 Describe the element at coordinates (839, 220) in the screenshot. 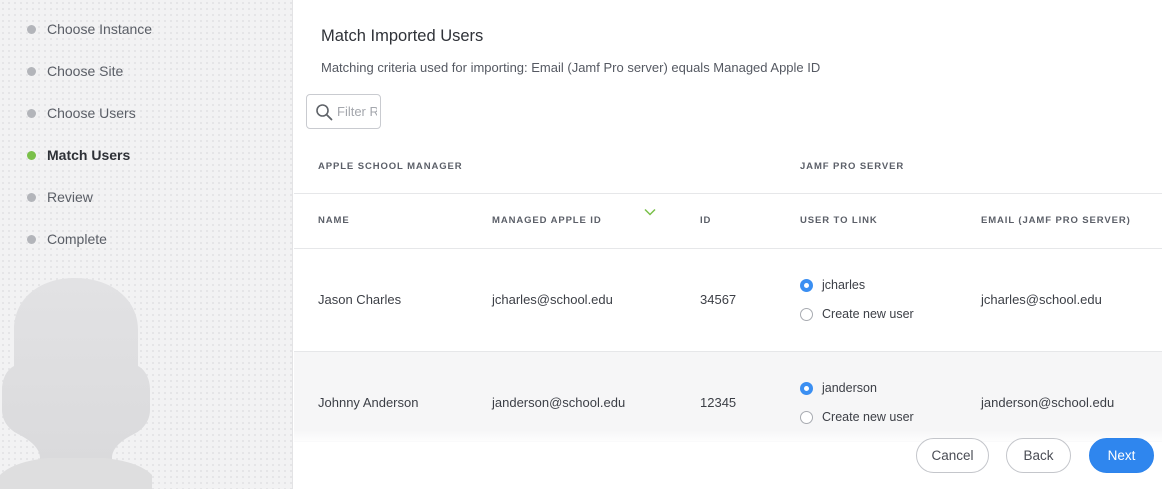

I see `column-user-to-link: USER TO LINK` at that location.